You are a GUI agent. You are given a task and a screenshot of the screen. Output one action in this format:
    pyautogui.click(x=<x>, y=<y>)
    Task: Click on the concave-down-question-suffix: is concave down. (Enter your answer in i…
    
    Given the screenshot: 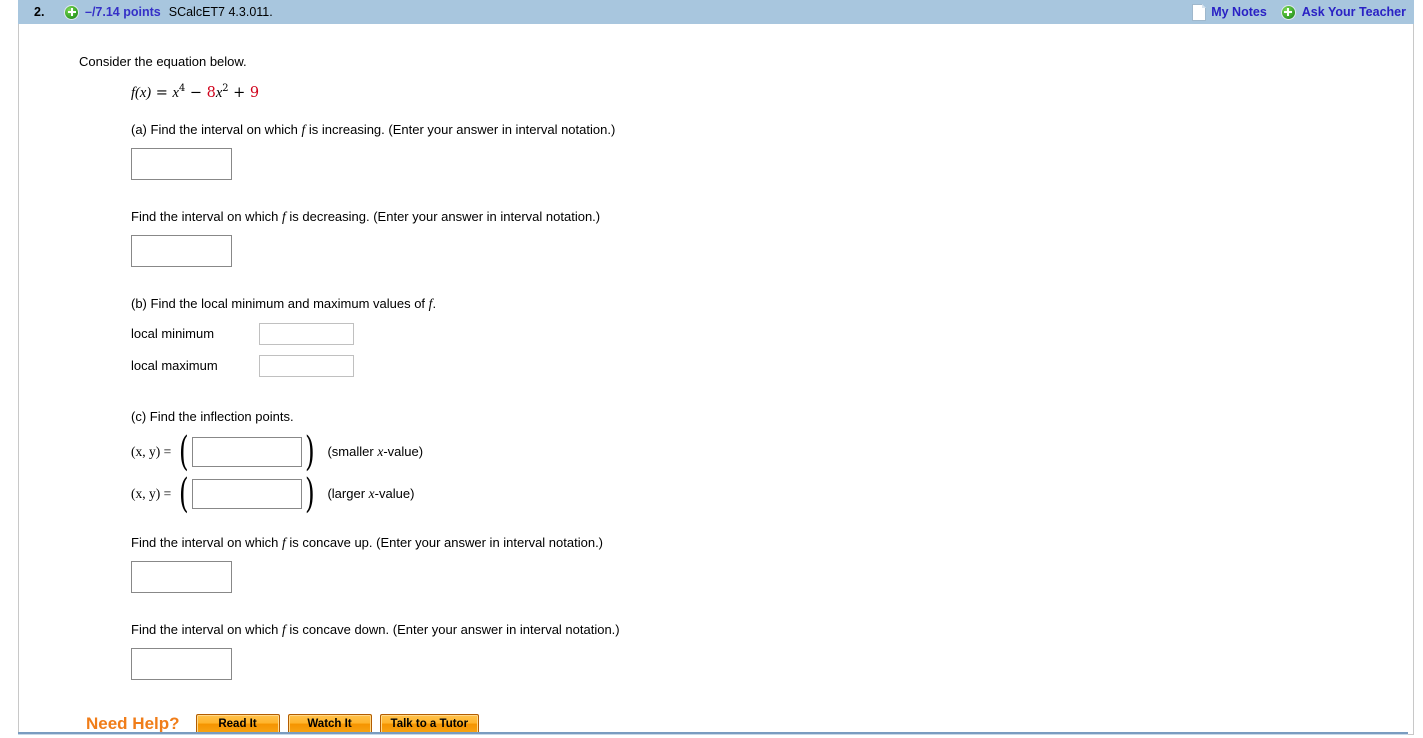 What is the action you would take?
    pyautogui.click(x=452, y=629)
    